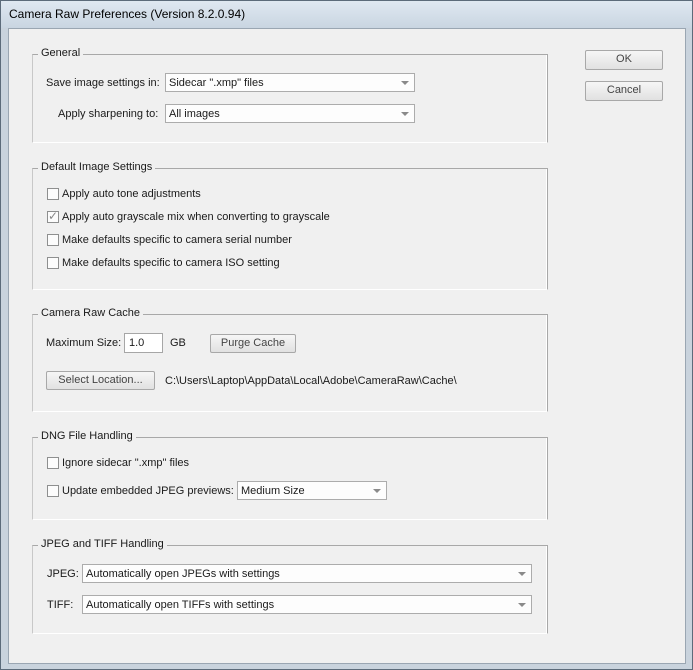  I want to click on serial-number-checkbox, so click(53, 240).